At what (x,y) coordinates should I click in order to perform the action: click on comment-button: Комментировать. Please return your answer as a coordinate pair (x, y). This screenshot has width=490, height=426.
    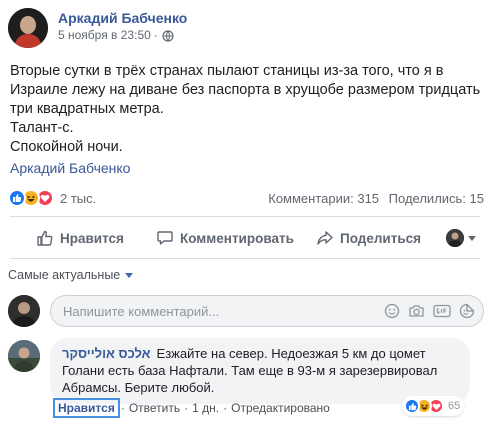
    Looking at the image, I should click on (225, 238).